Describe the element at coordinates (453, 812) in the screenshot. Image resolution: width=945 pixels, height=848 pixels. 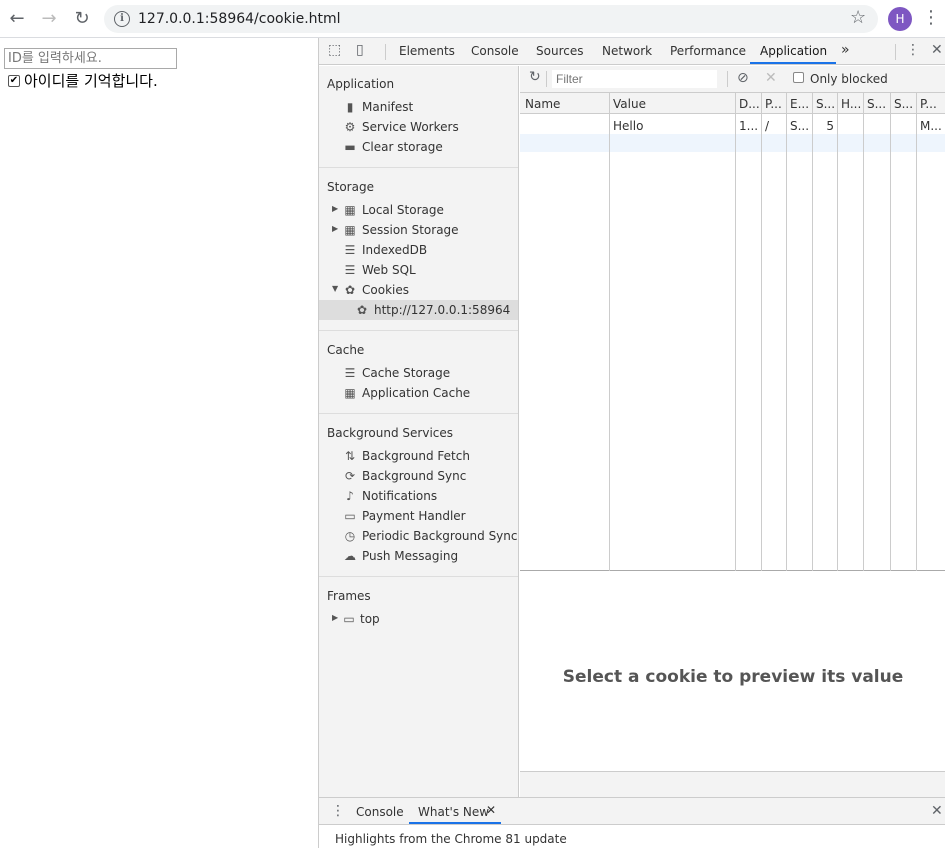
I see `drawer-tab-whats-new: What's New` at that location.